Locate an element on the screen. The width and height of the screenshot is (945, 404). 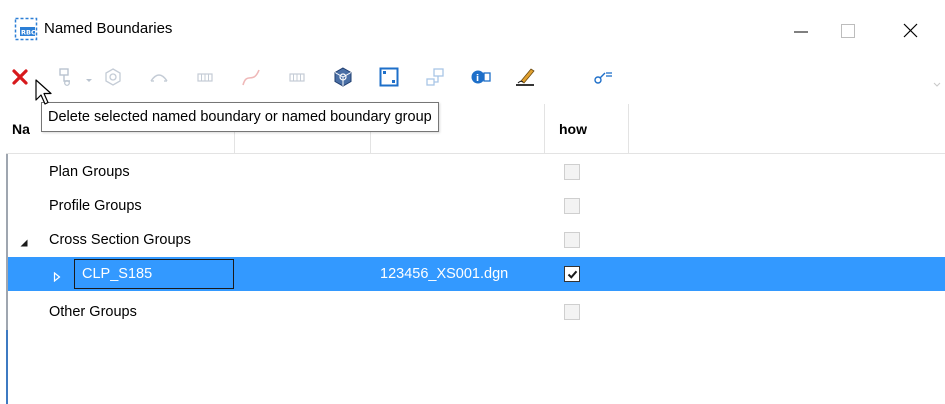
tree-row-other-groups: Other Groups is located at coordinates (476, 312).